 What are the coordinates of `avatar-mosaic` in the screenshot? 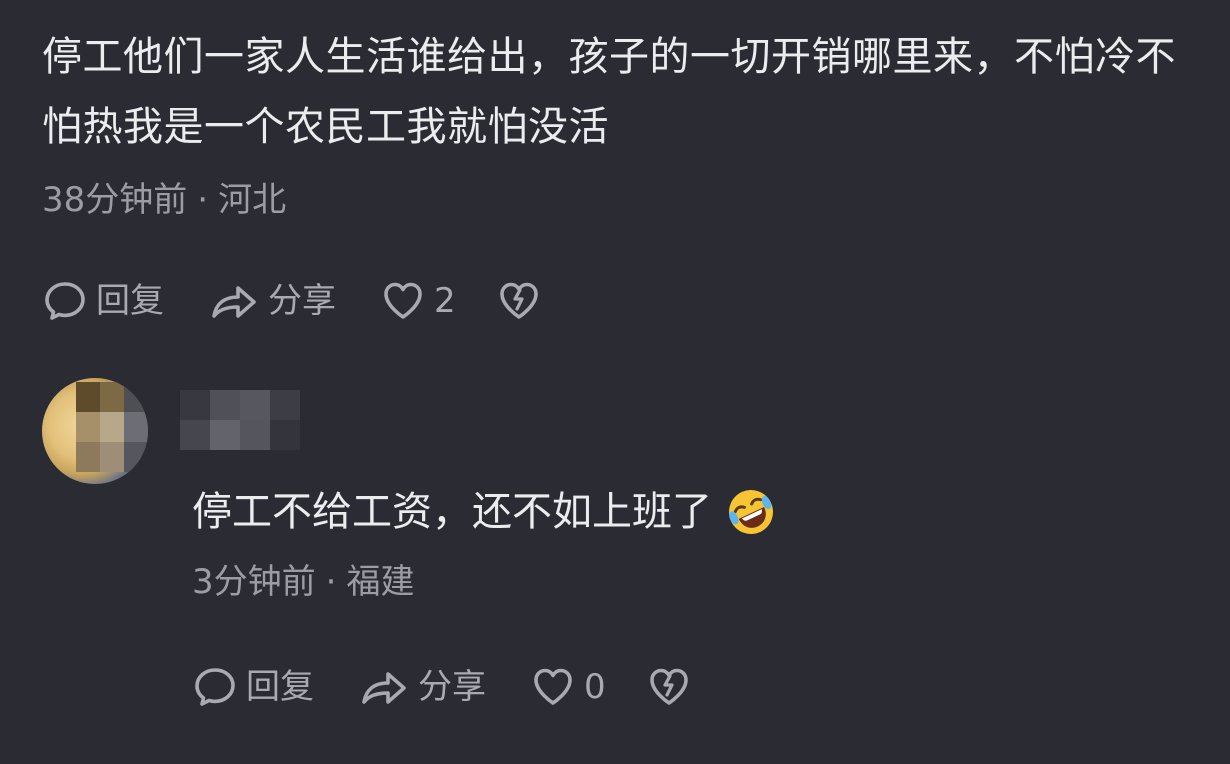 It's located at (112, 427).